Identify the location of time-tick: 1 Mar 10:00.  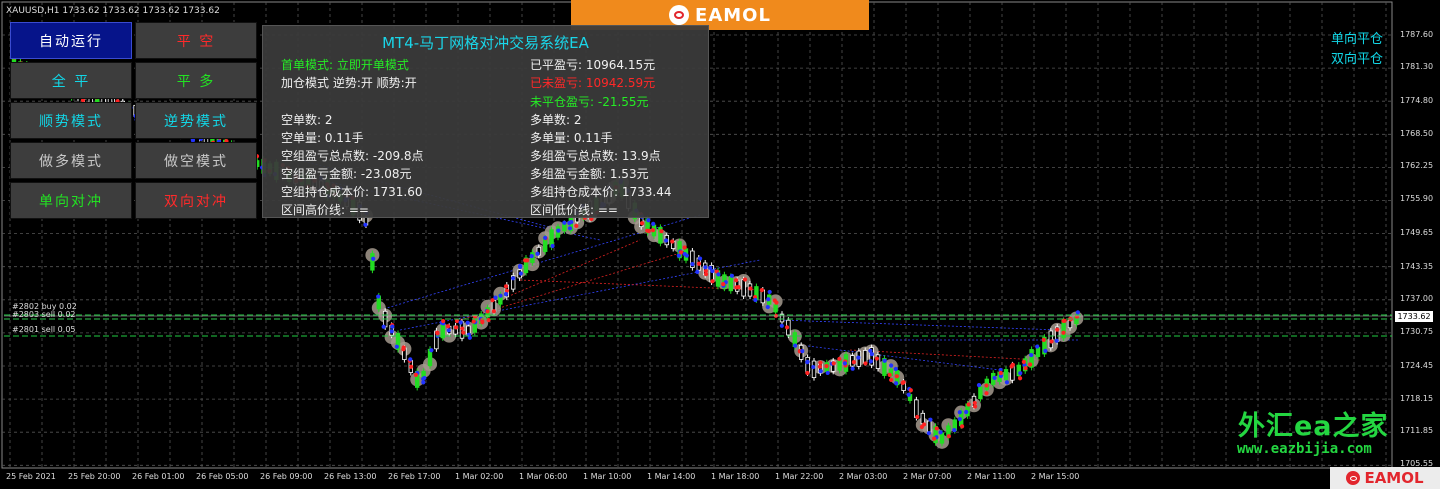
(607, 476).